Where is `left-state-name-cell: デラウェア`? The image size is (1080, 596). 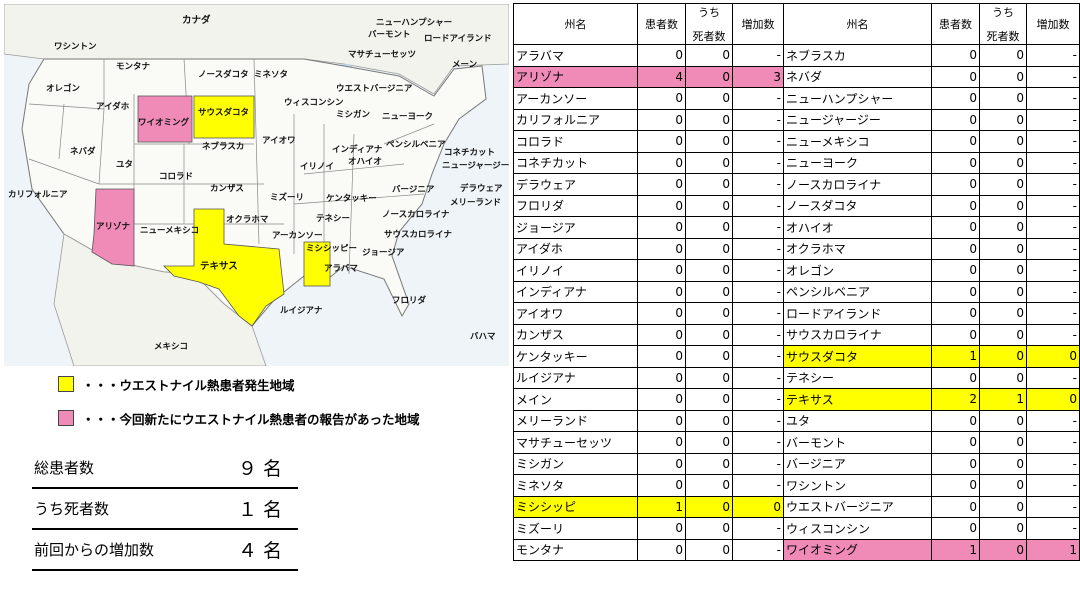 left-state-name-cell: デラウェア is located at coordinates (575, 184).